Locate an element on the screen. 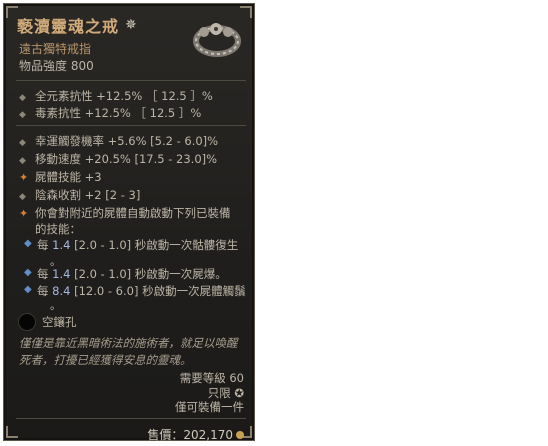 The width and height of the screenshot is (548, 446). unique-power-entry: 每 1.4 [2.0 - 1.0] 秒啟動一次骷髏復生 is located at coordinates (138, 245).